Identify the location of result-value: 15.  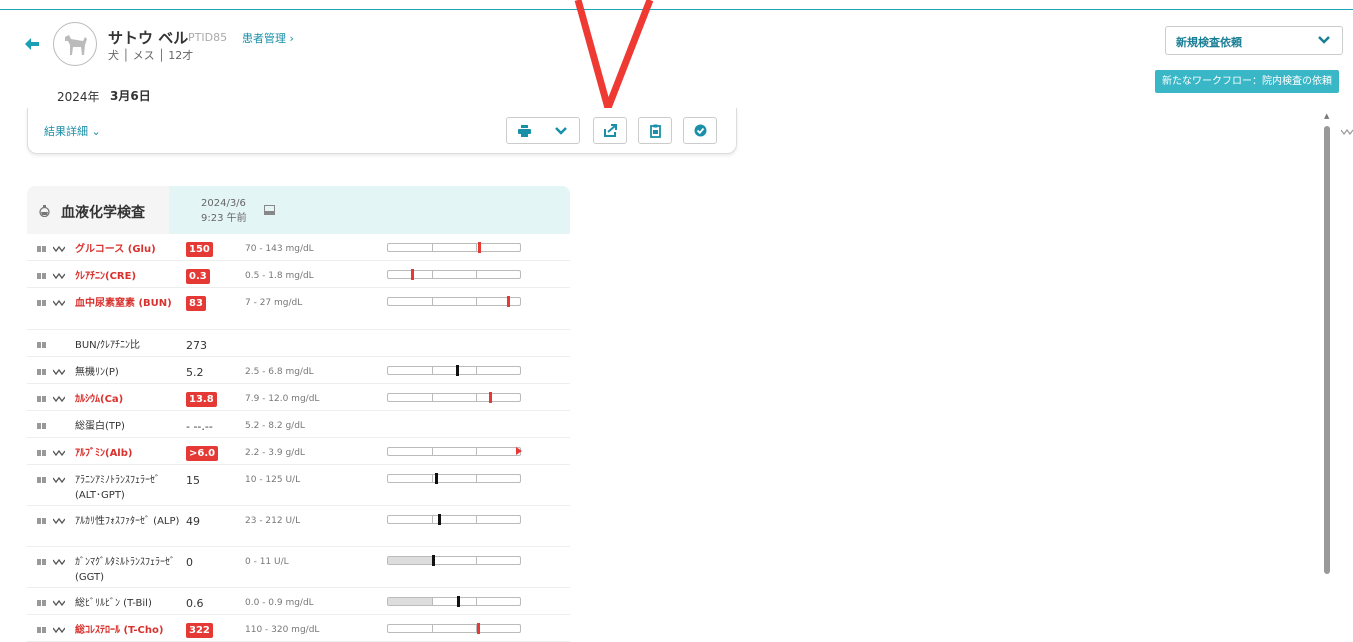
(193, 480).